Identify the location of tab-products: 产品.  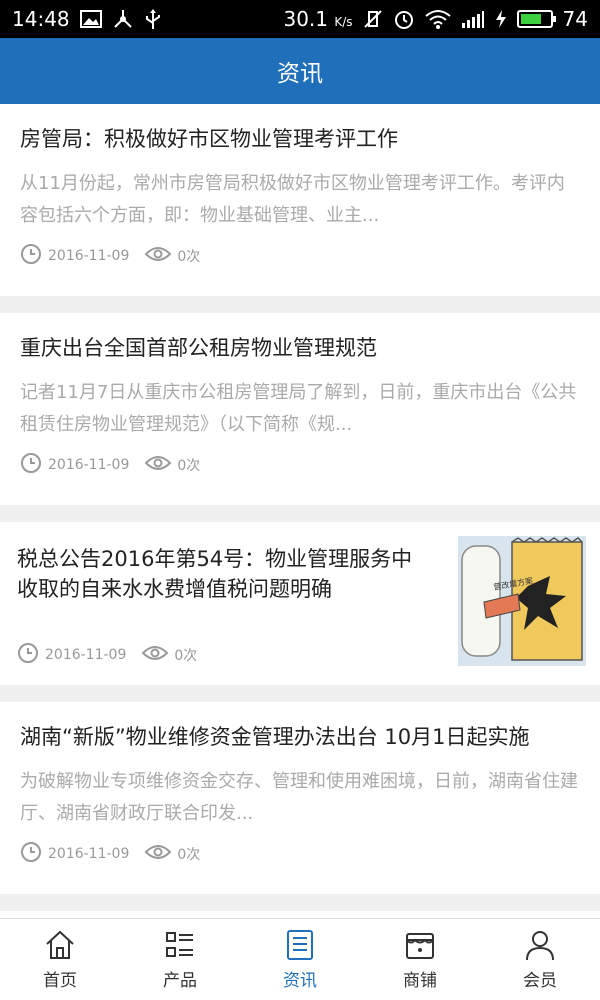
(180, 959).